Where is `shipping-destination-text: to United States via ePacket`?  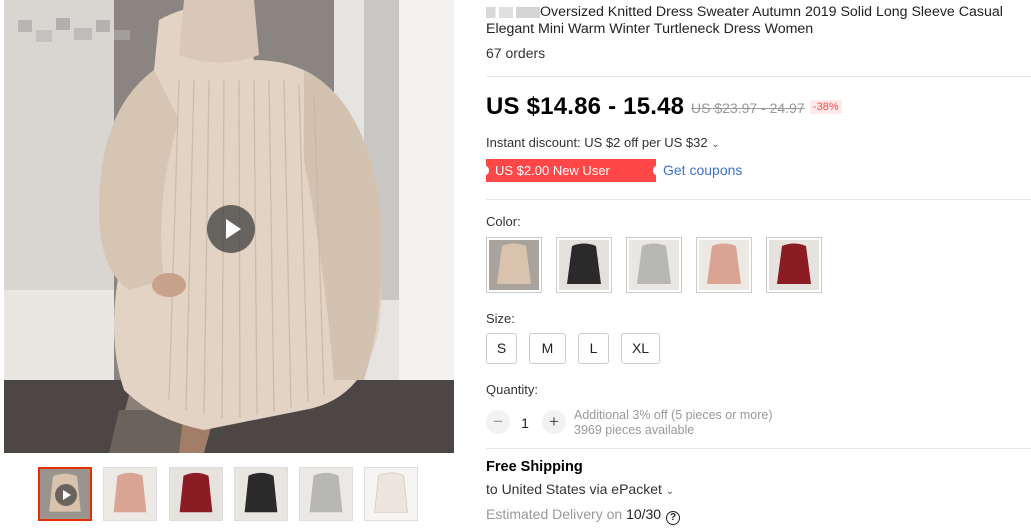 shipping-destination-text: to United States via ePacket is located at coordinates (574, 489).